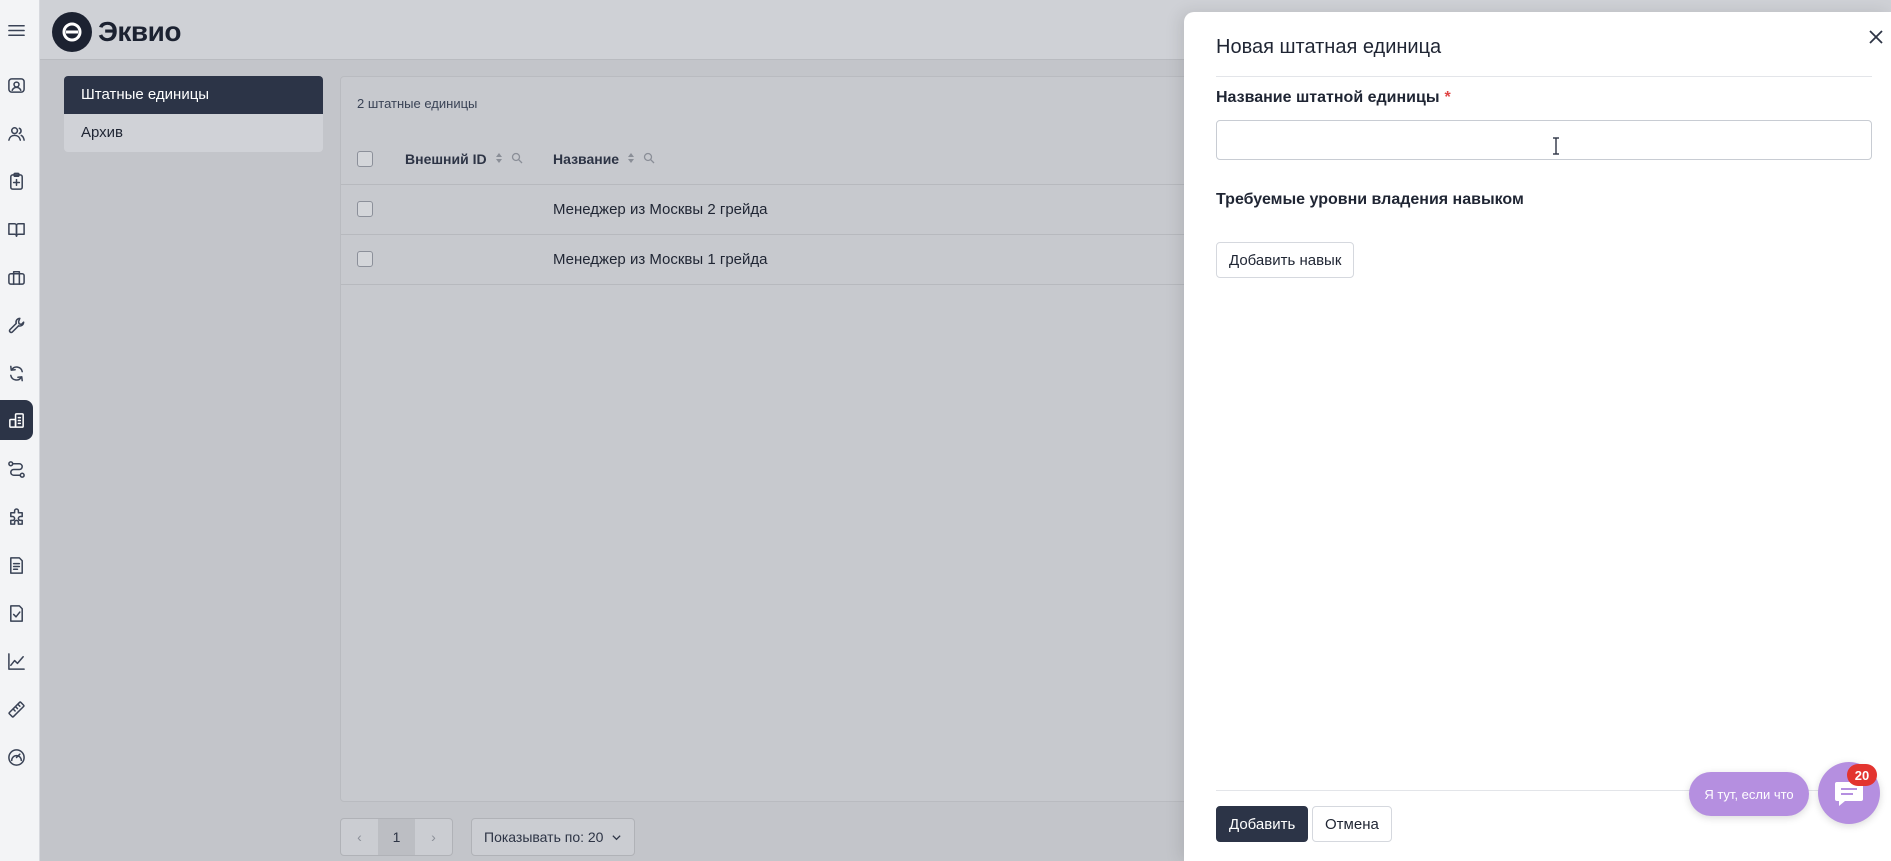 Image resolution: width=1891 pixels, height=861 pixels. I want to click on route-icon, so click(16, 469).